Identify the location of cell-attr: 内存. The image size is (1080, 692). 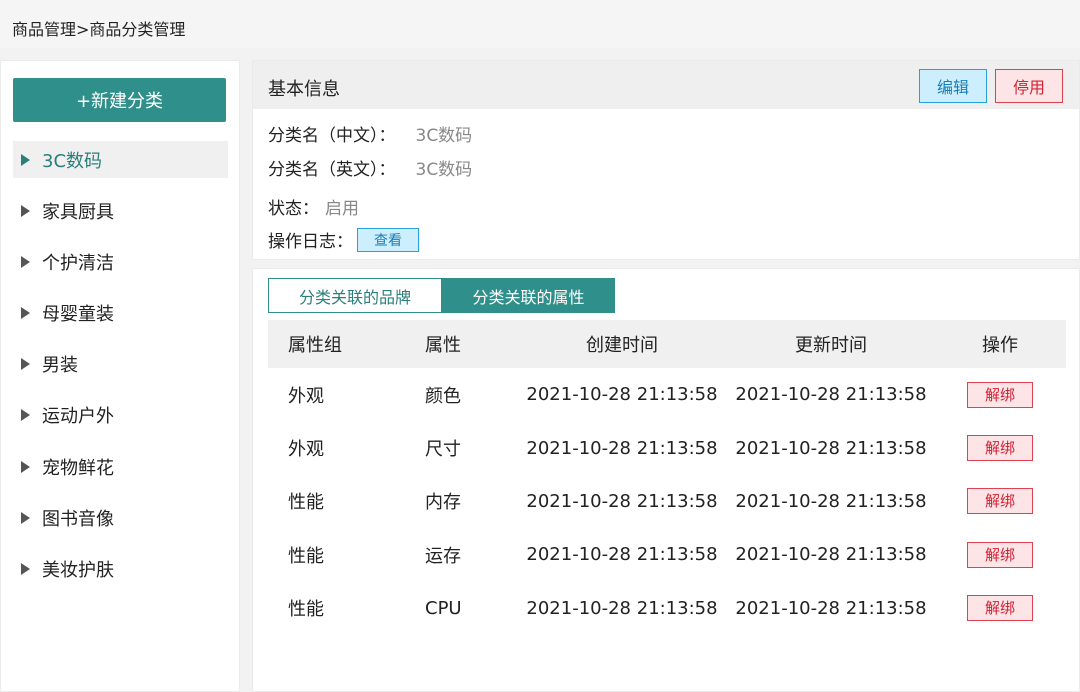
(443, 503).